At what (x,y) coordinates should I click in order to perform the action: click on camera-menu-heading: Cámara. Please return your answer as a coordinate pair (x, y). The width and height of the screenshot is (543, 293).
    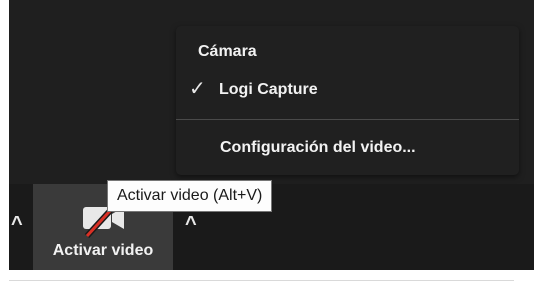
    Looking at the image, I should click on (227, 51).